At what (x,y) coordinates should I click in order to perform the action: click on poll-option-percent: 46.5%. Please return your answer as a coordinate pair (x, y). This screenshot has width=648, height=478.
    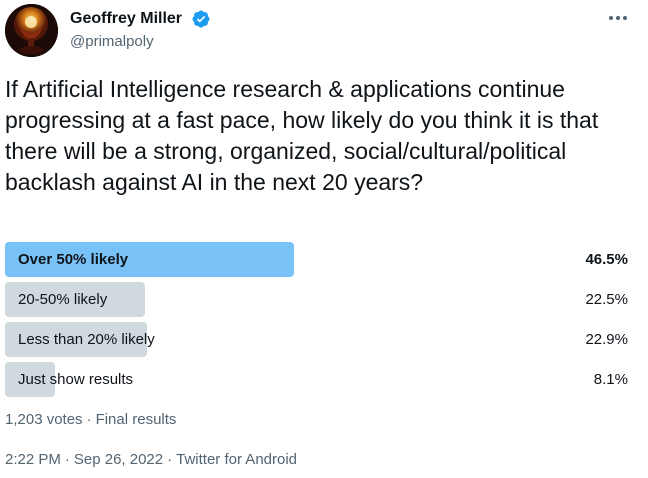
    Looking at the image, I should click on (606, 259).